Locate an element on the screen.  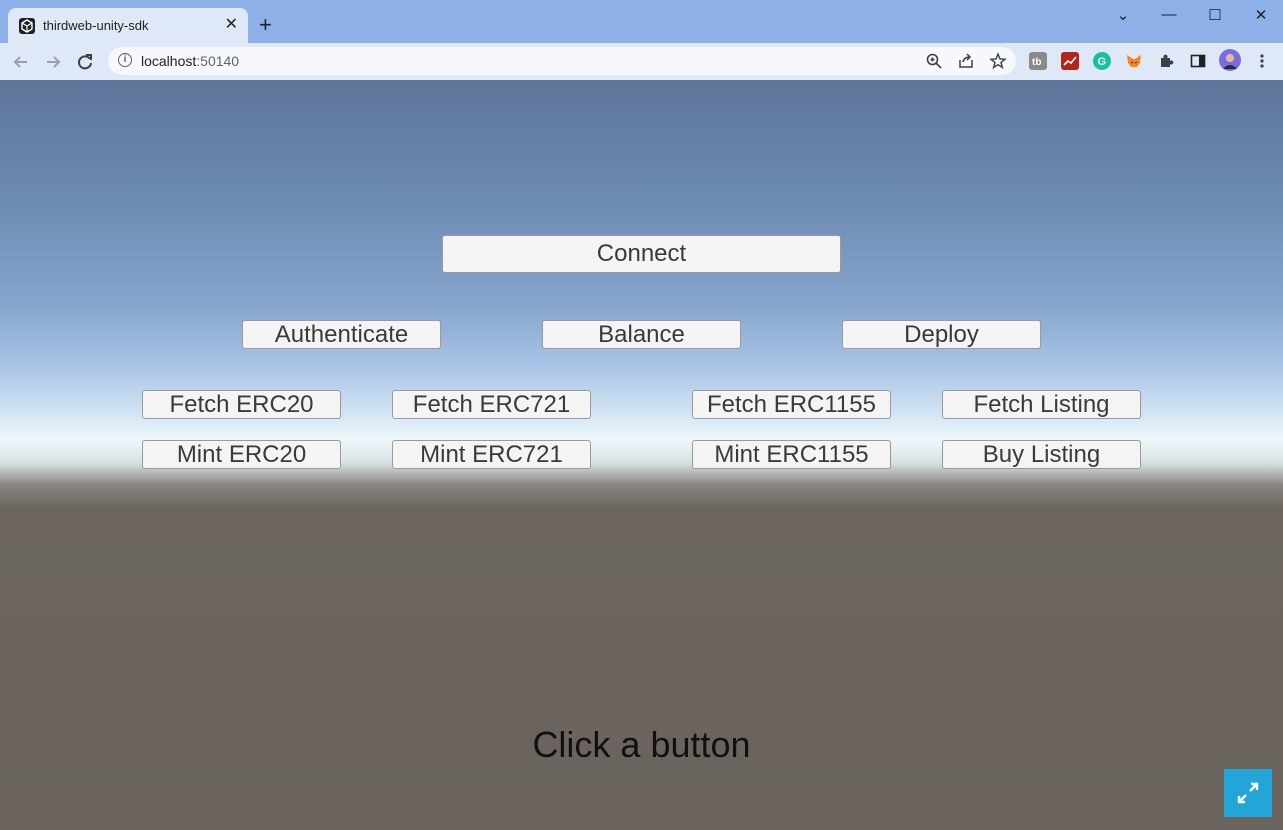
mint-erc20-button: Mint ERC20 is located at coordinates (241, 454).